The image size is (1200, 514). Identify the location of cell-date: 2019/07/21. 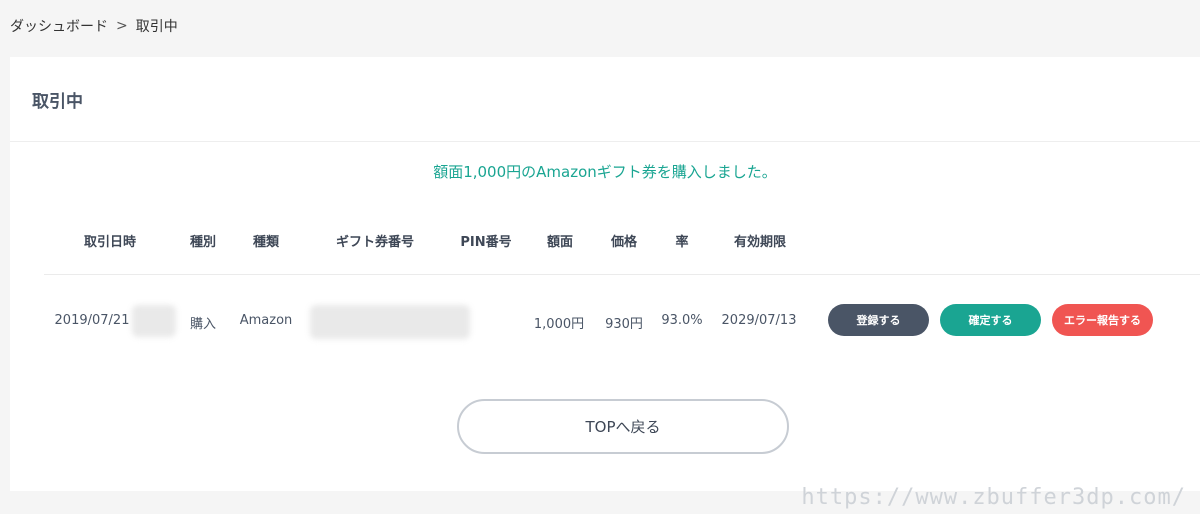
(92, 320).